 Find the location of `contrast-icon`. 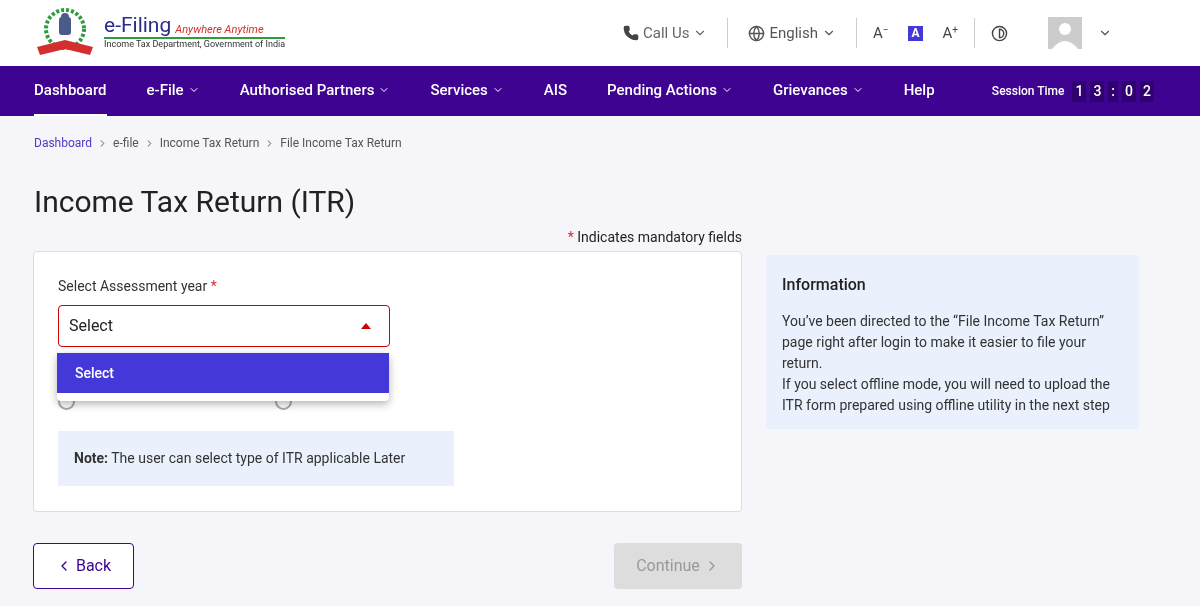

contrast-icon is located at coordinates (999, 33).